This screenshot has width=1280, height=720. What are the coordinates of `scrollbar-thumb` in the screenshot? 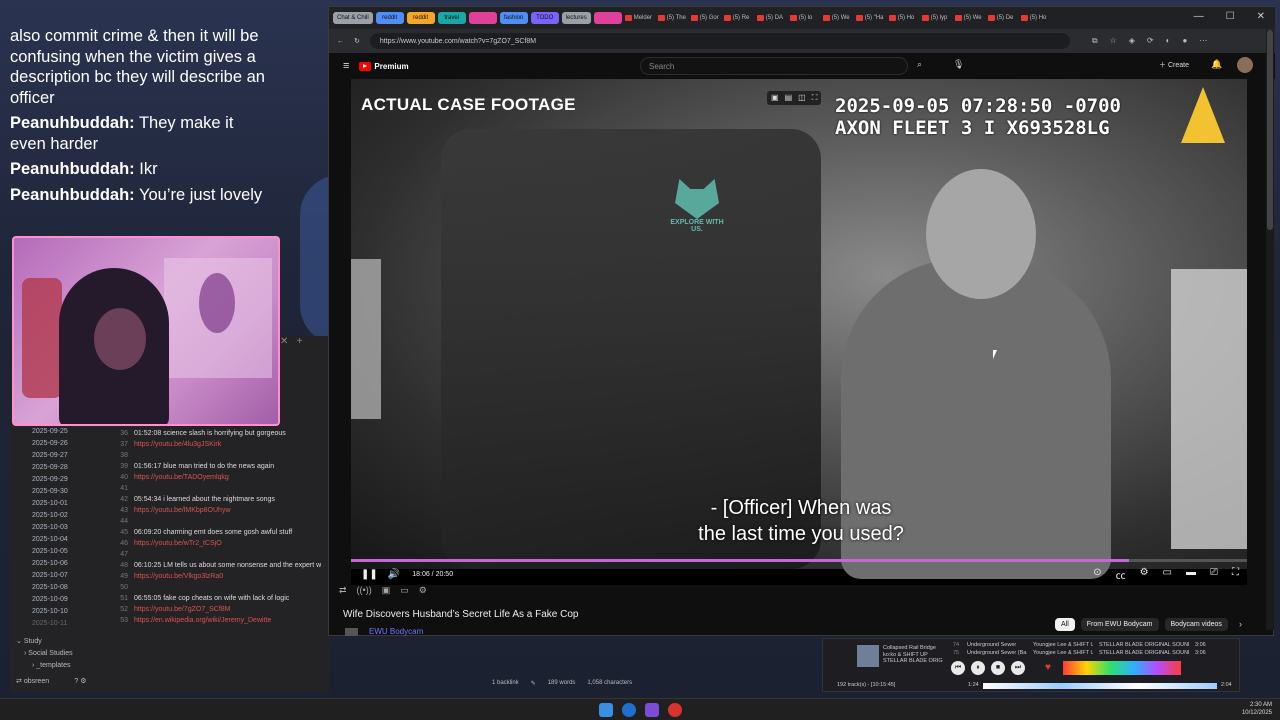 It's located at (1270, 130).